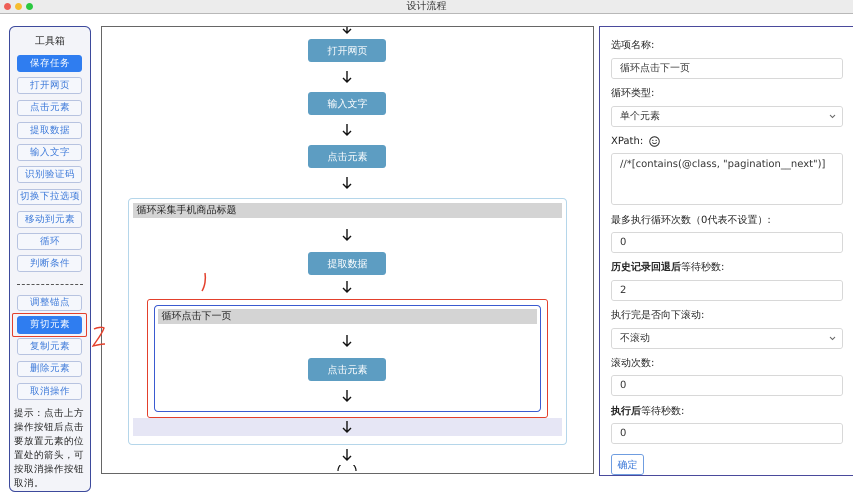 Image resolution: width=853 pixels, height=500 pixels. What do you see at coordinates (727, 116) in the screenshot?
I see `select-field: 单个元素` at bounding box center [727, 116].